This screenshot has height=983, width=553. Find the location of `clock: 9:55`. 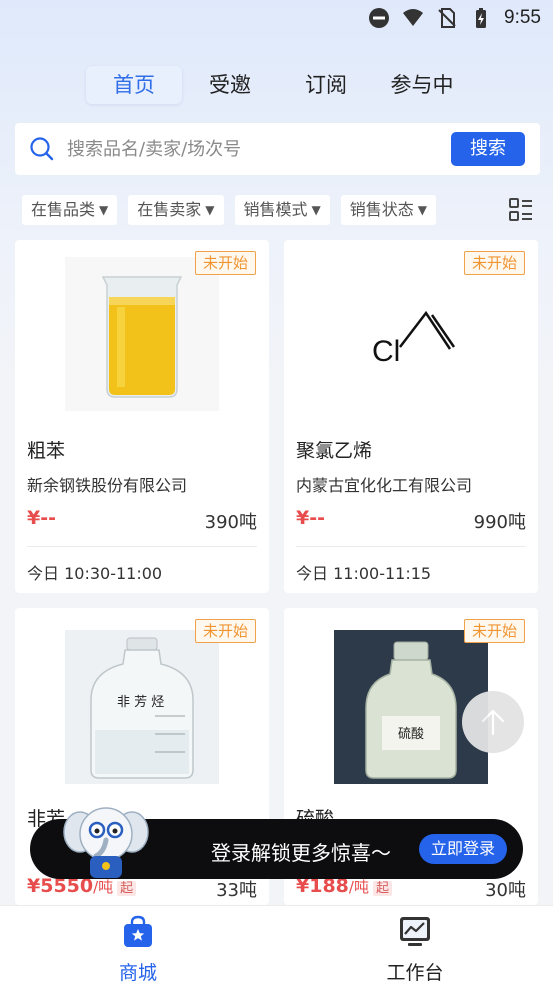

clock: 9:55 is located at coordinates (522, 17).